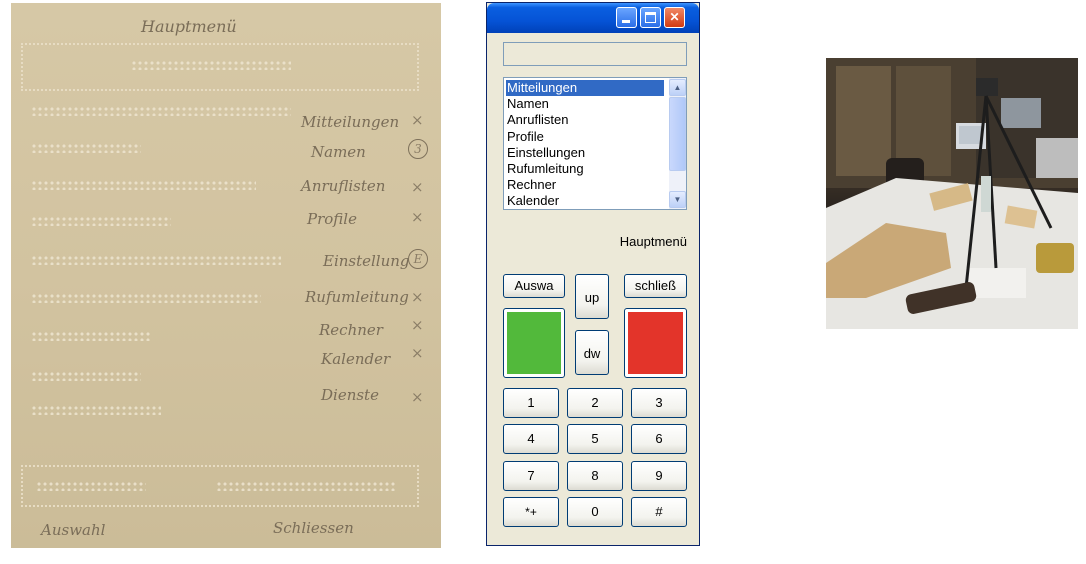 The image size is (1086, 564). Describe the element at coordinates (655, 286) in the screenshot. I see `close-button: schließ` at that location.